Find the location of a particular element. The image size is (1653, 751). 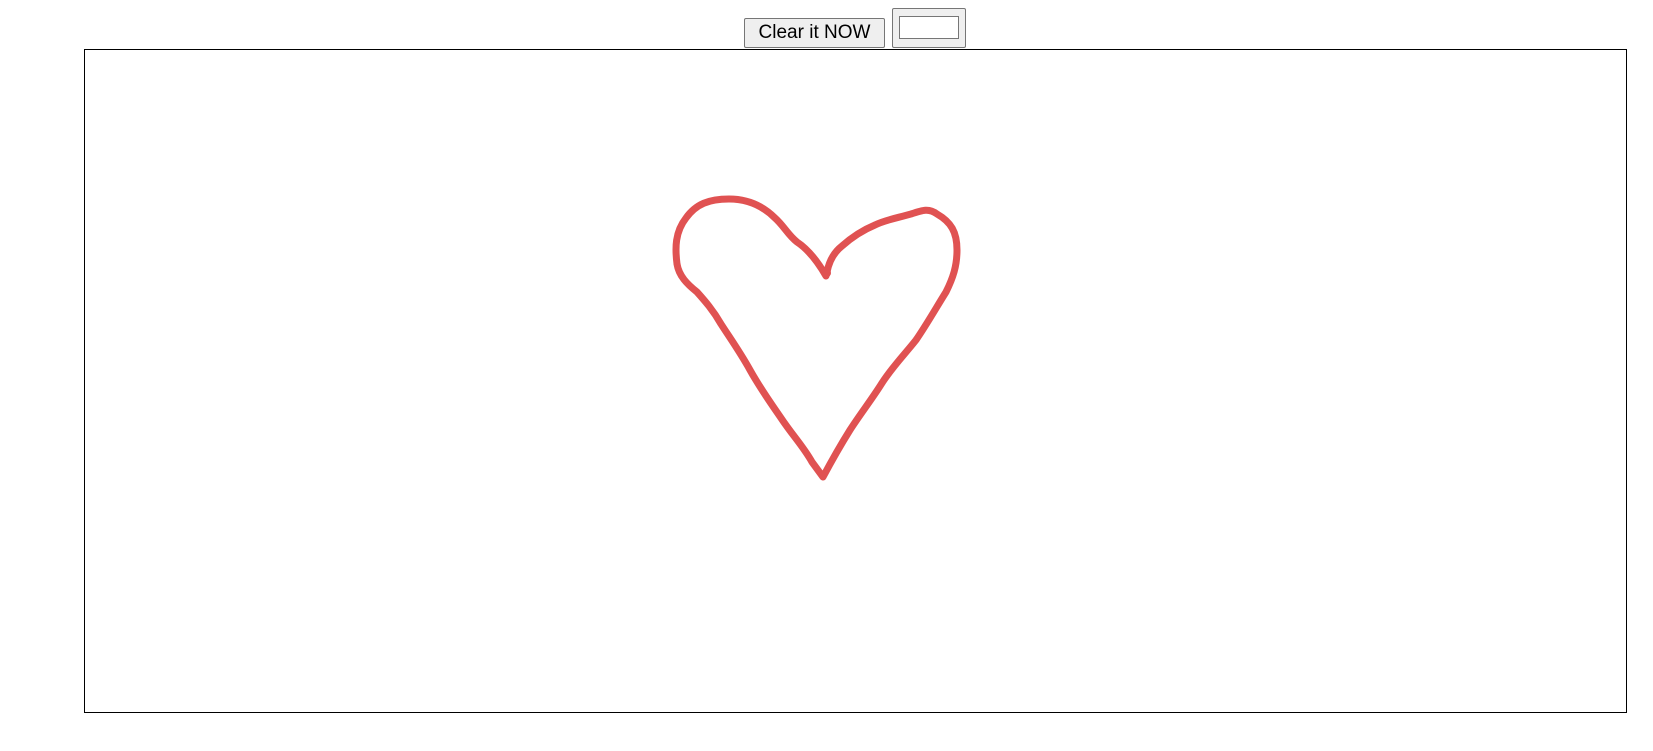

toolbar: Clear it NOW is located at coordinates (826, 24).